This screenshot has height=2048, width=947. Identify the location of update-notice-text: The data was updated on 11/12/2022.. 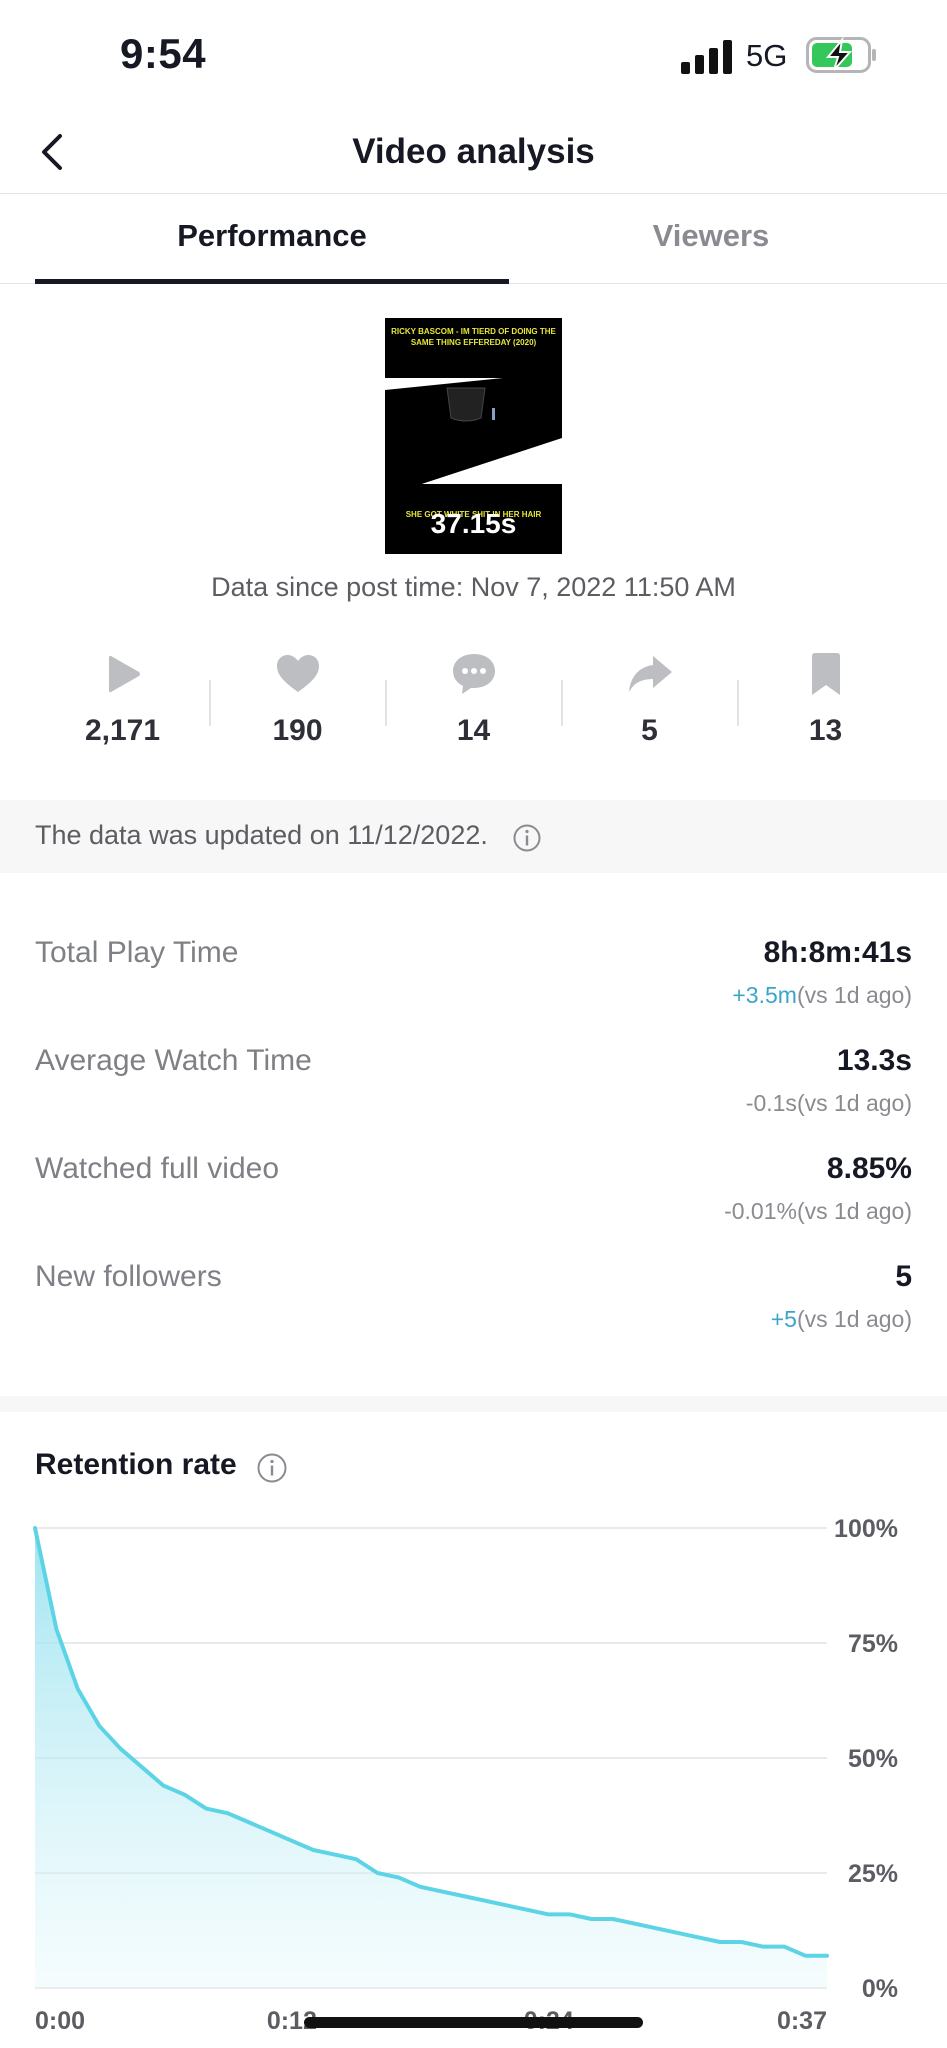
(261, 835).